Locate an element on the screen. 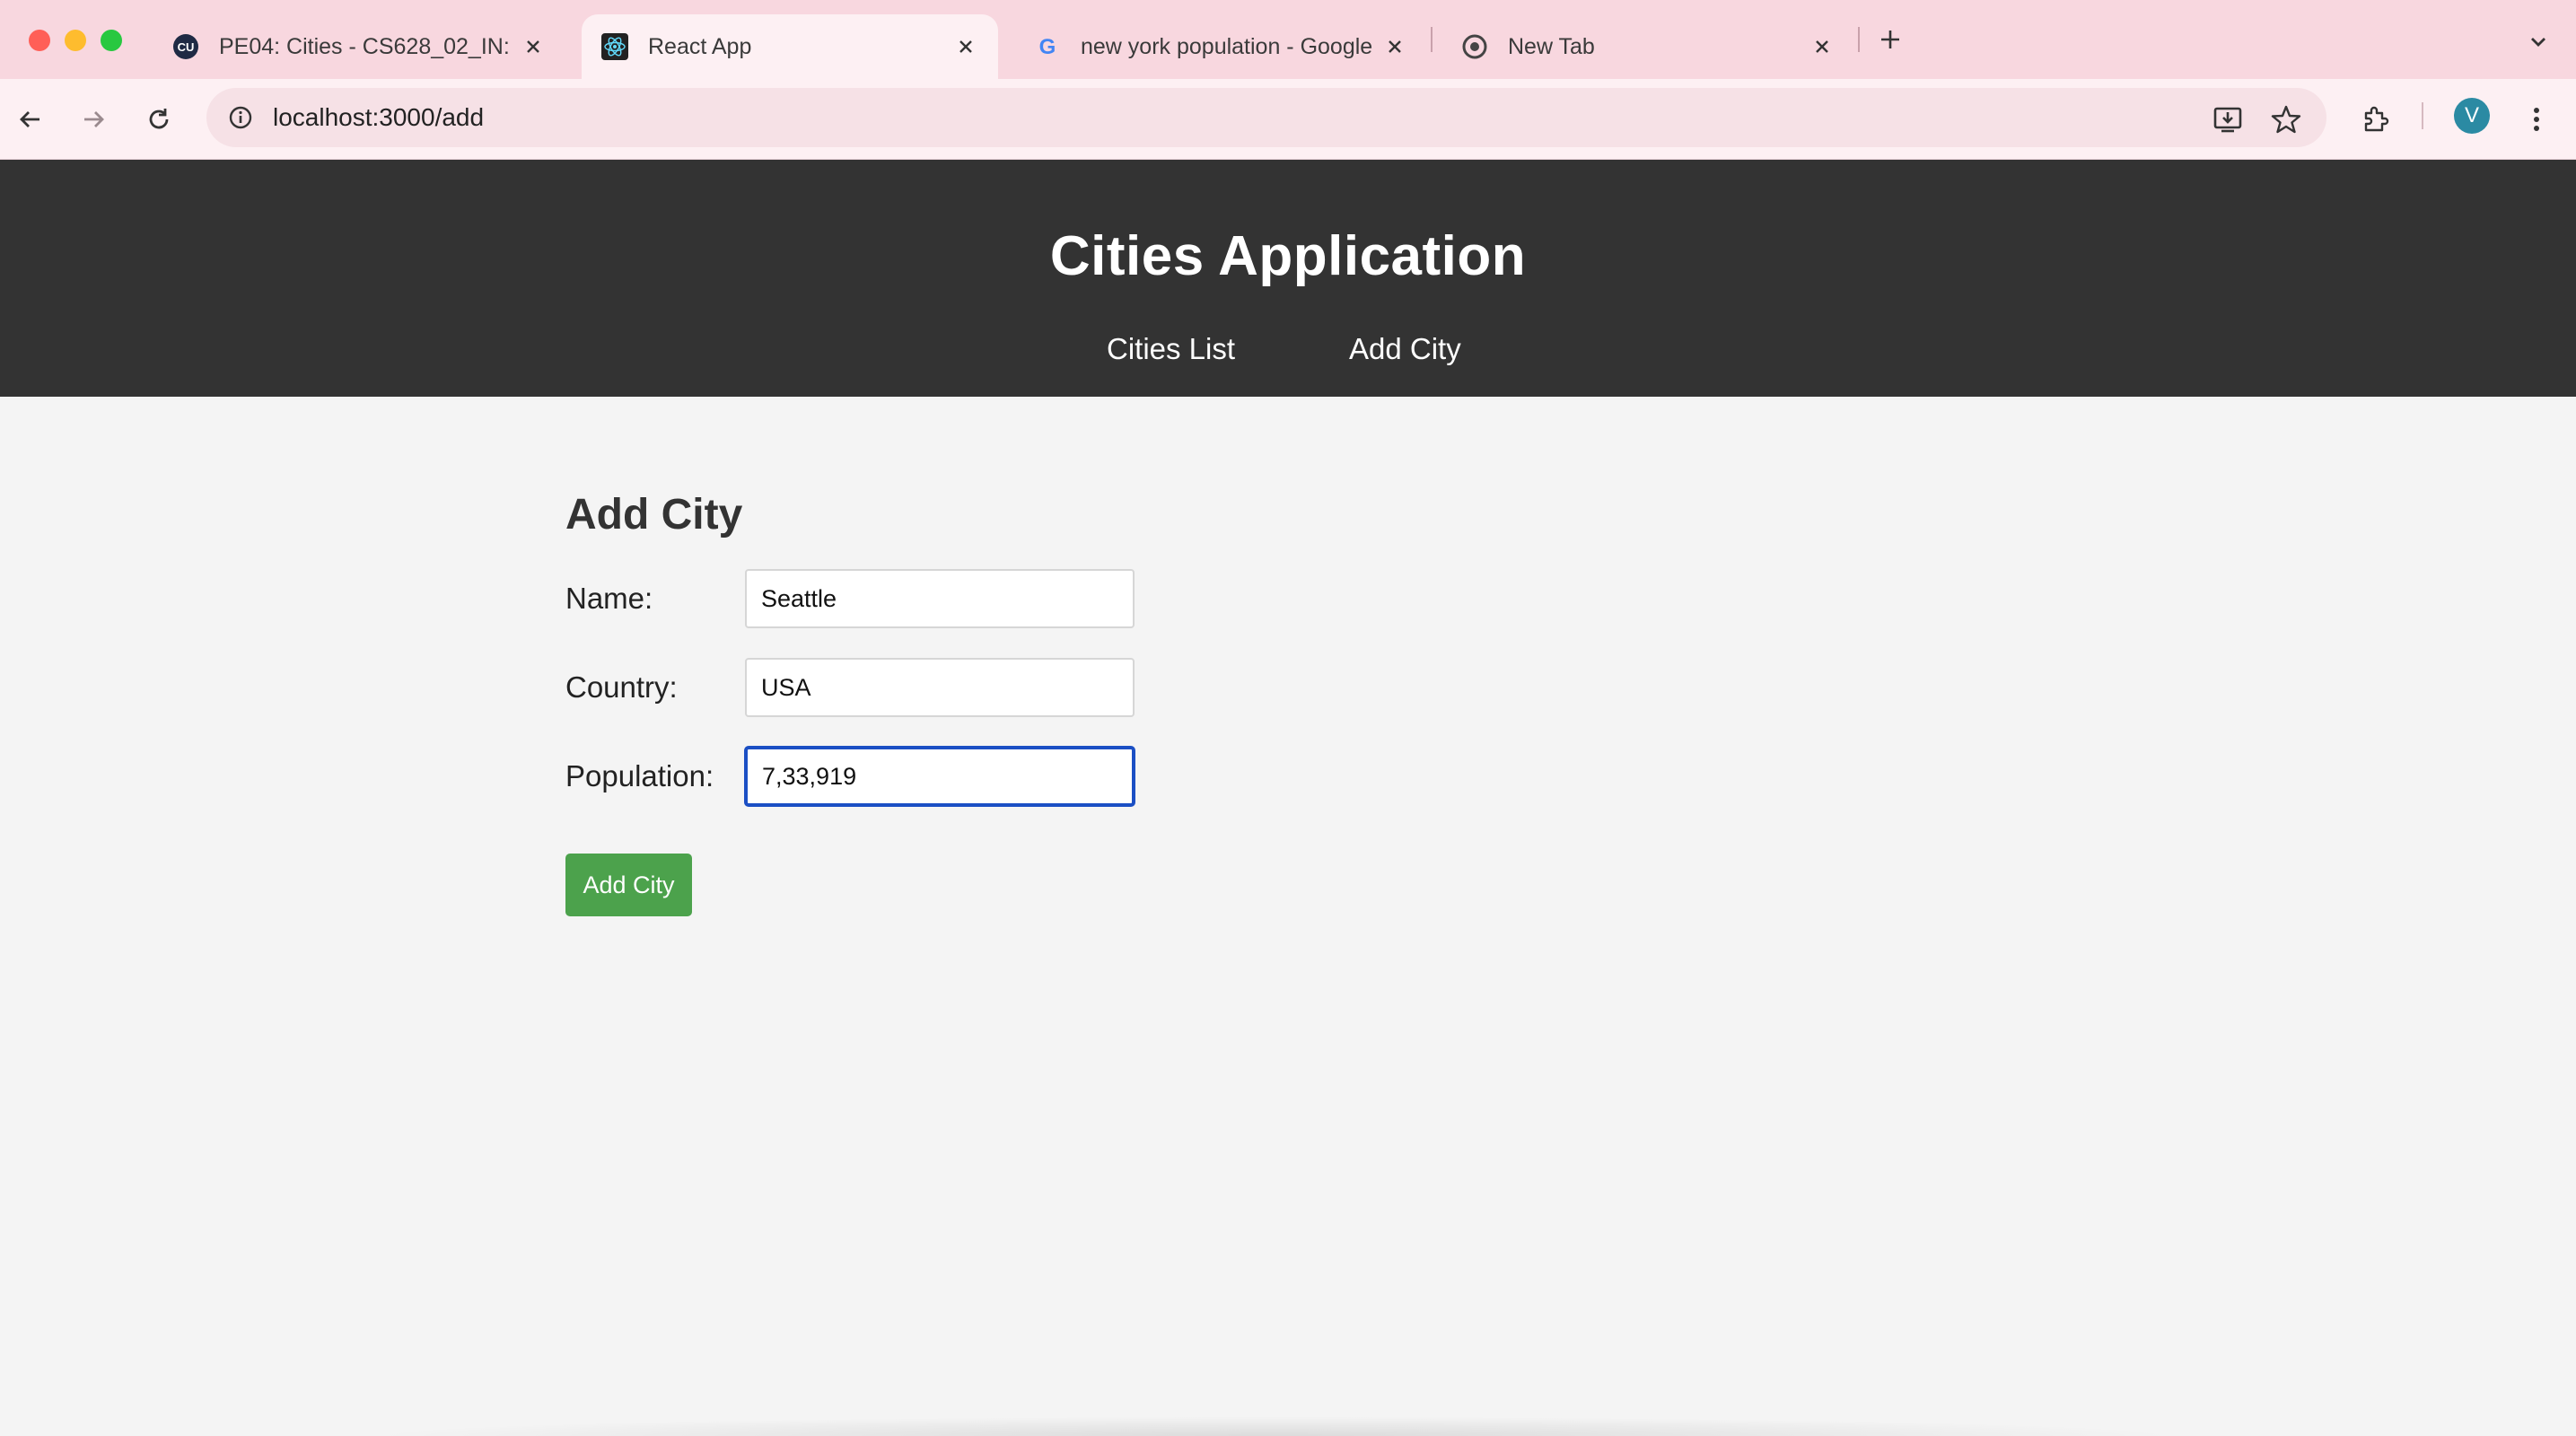 This screenshot has height=1436, width=2576. forward-button is located at coordinates (93, 119).